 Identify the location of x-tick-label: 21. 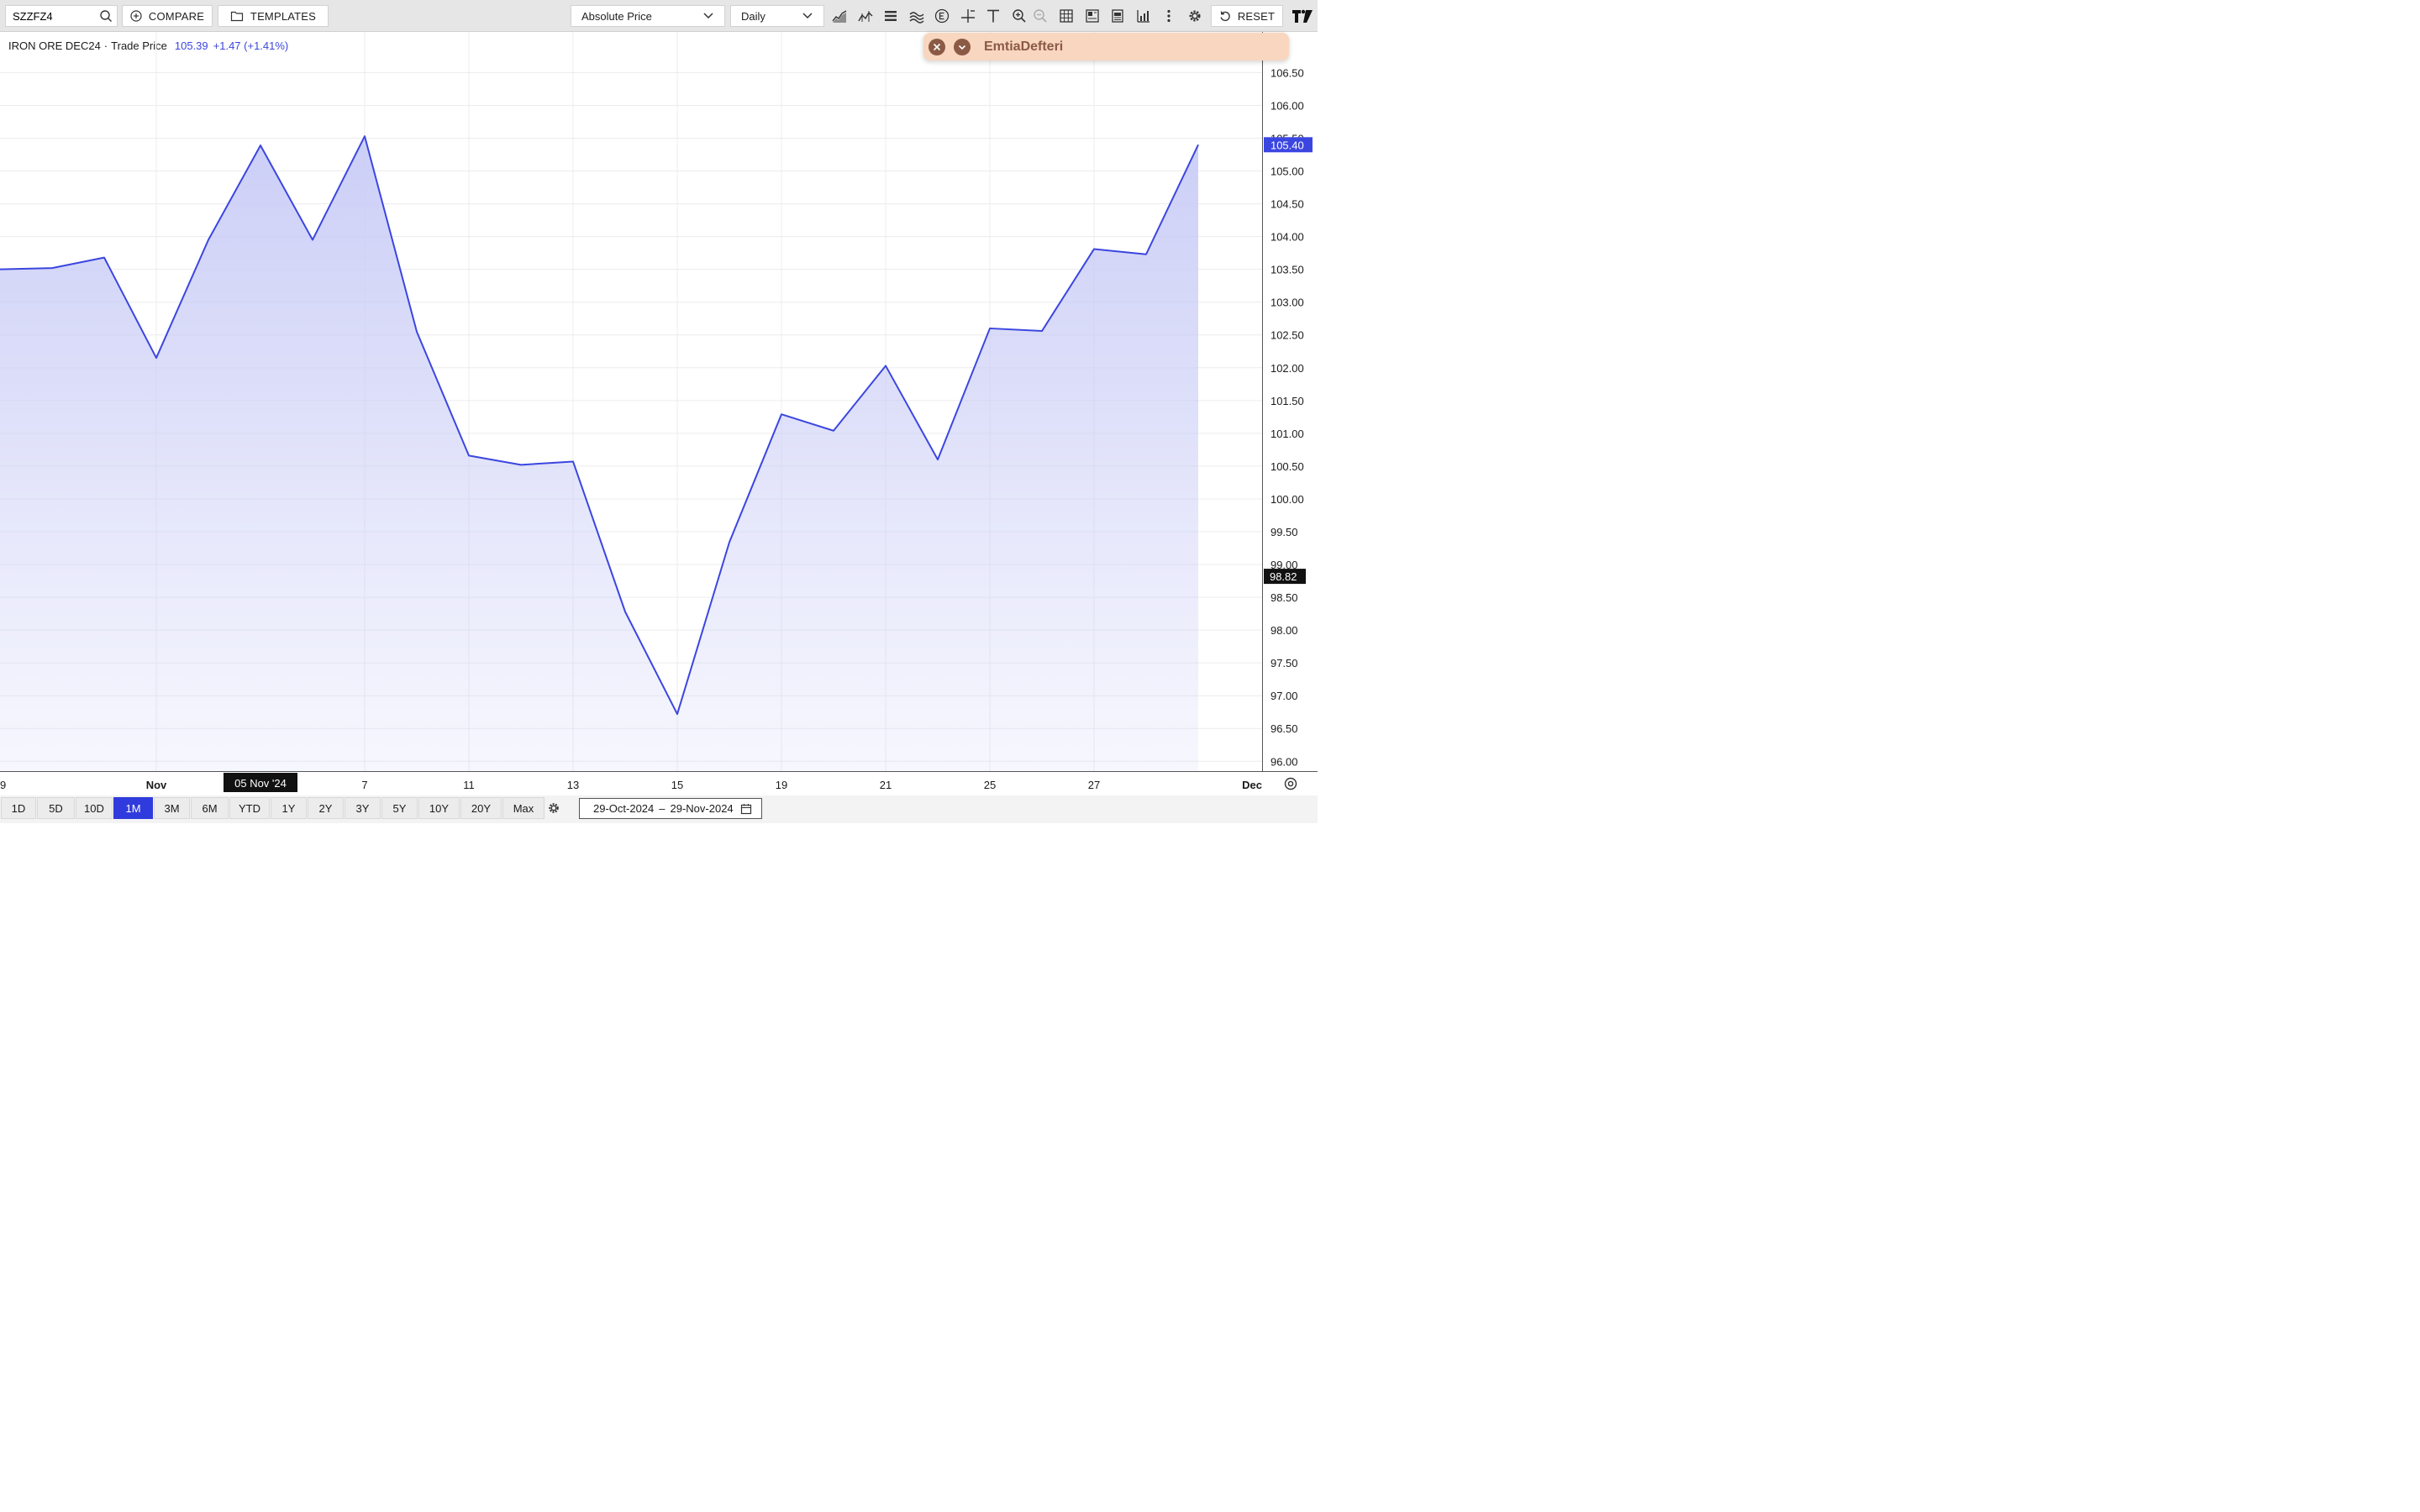
(886, 785).